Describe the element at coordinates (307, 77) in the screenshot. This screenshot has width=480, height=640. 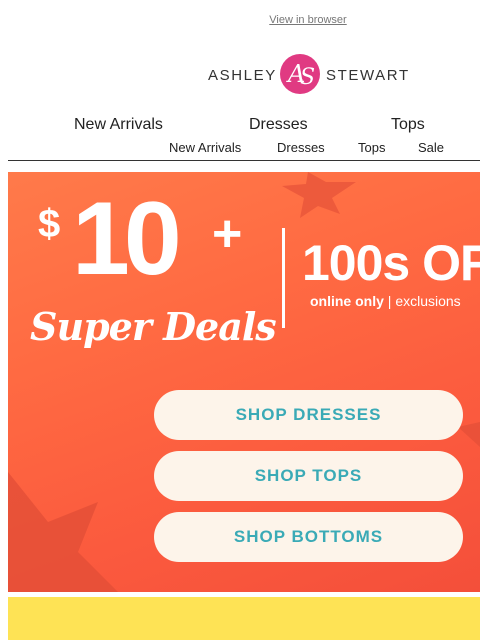
I see `svg-text: S` at that location.